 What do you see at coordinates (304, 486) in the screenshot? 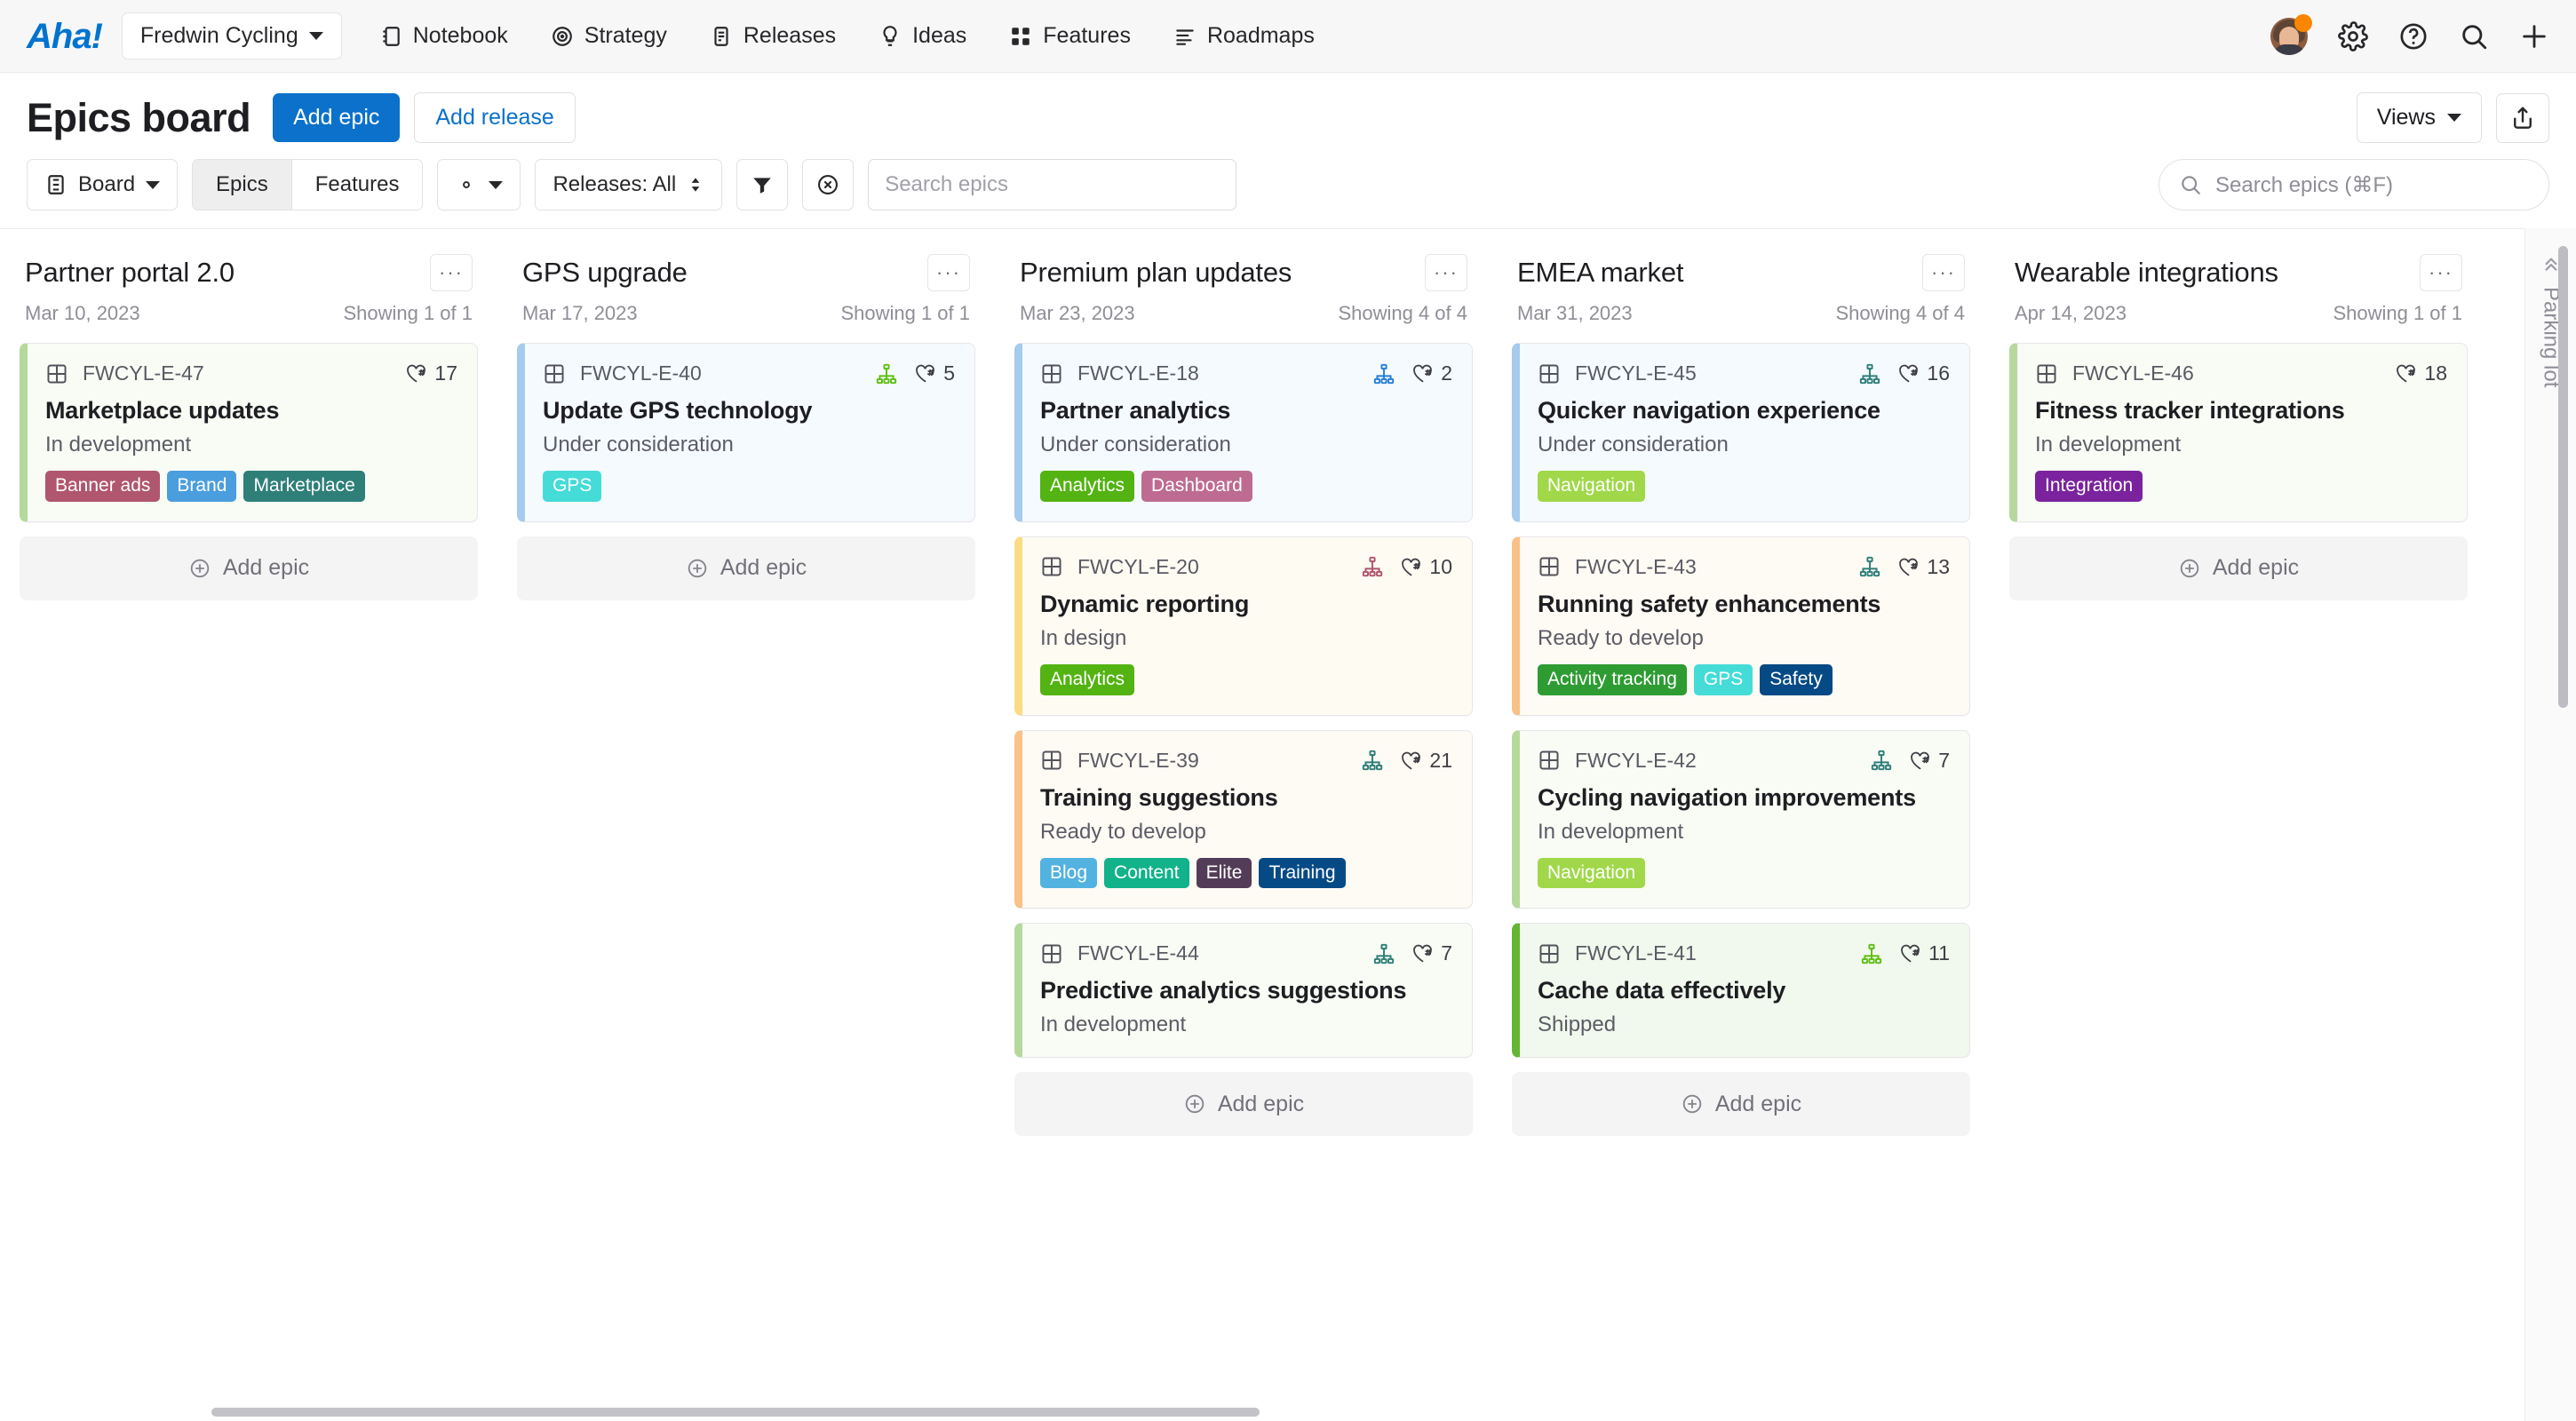
I see `epic-tag: Marketplace` at bounding box center [304, 486].